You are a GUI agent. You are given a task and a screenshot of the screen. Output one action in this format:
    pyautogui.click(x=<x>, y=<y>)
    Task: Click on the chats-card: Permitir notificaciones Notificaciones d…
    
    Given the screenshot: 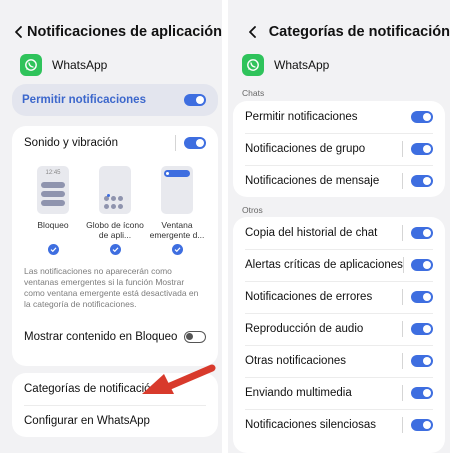 What is the action you would take?
    pyautogui.click(x=339, y=149)
    